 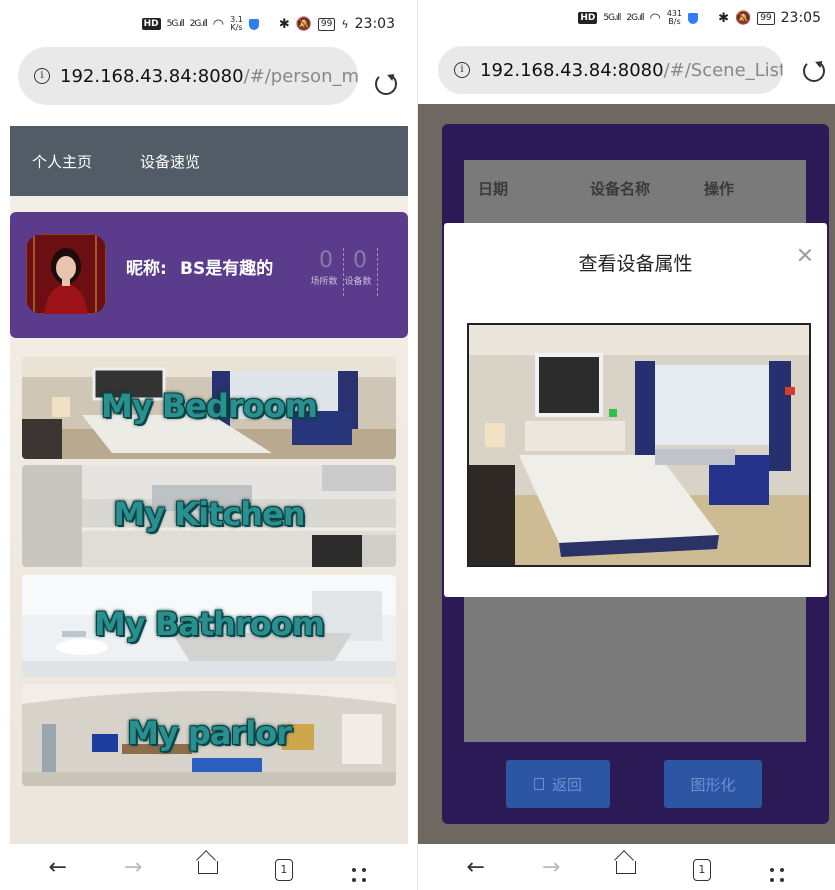 I want to click on back-button-label: 返回, so click(x=566, y=784).